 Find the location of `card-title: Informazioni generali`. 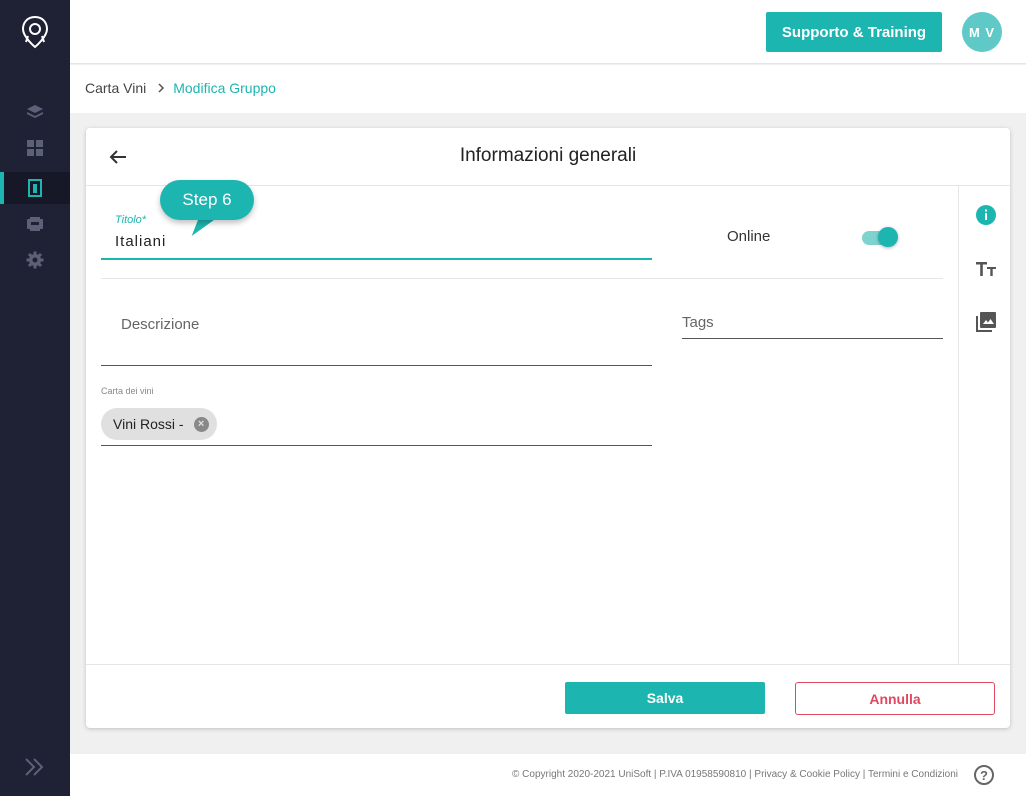

card-title: Informazioni generali is located at coordinates (548, 155).